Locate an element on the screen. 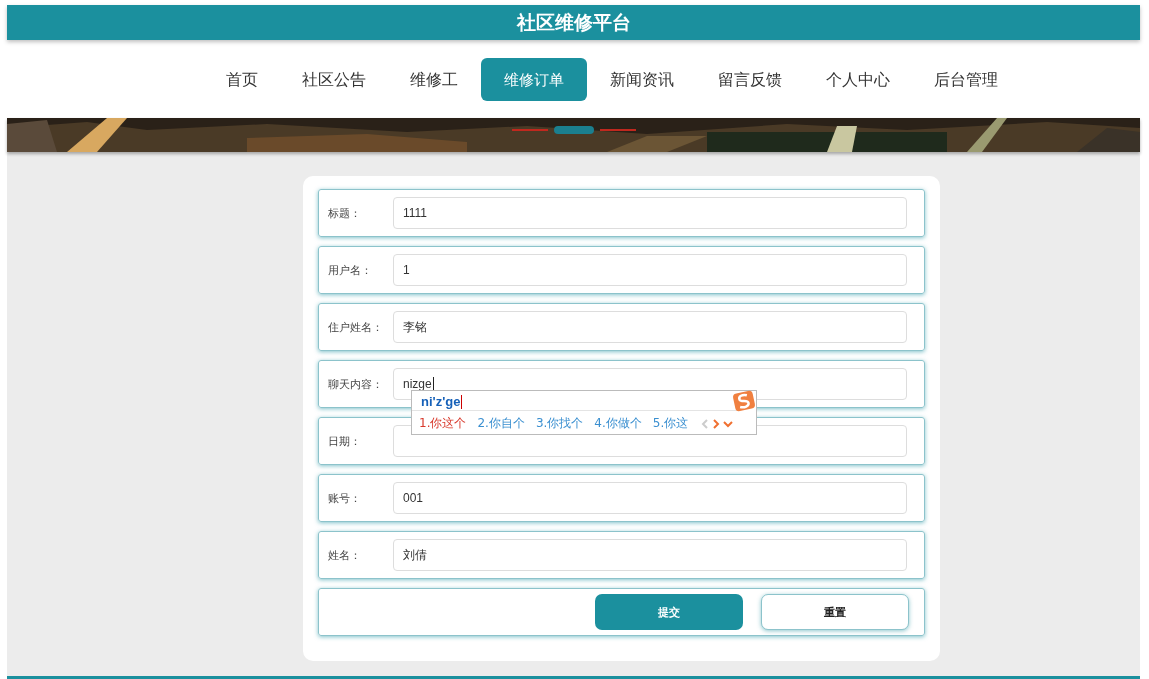 Image resolution: width=1149 pixels, height=679 pixels. input-field: 001 is located at coordinates (650, 498).